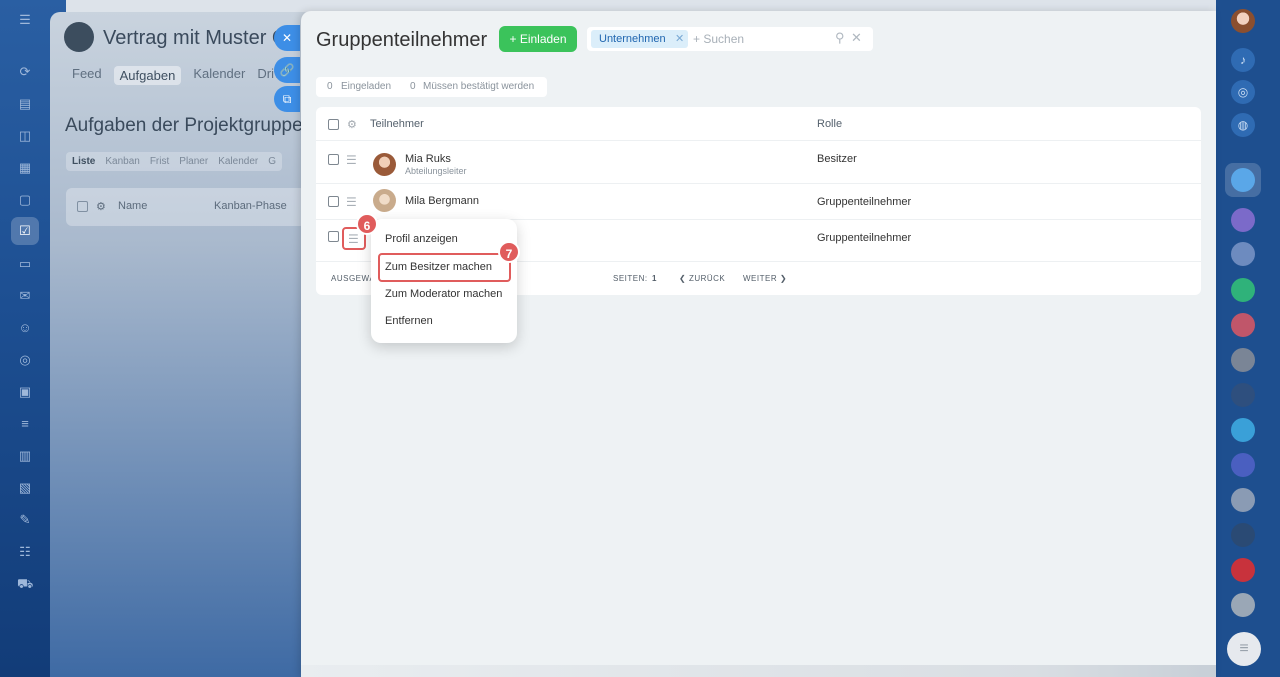  I want to click on chat-list-button: ≡, so click(1244, 649).